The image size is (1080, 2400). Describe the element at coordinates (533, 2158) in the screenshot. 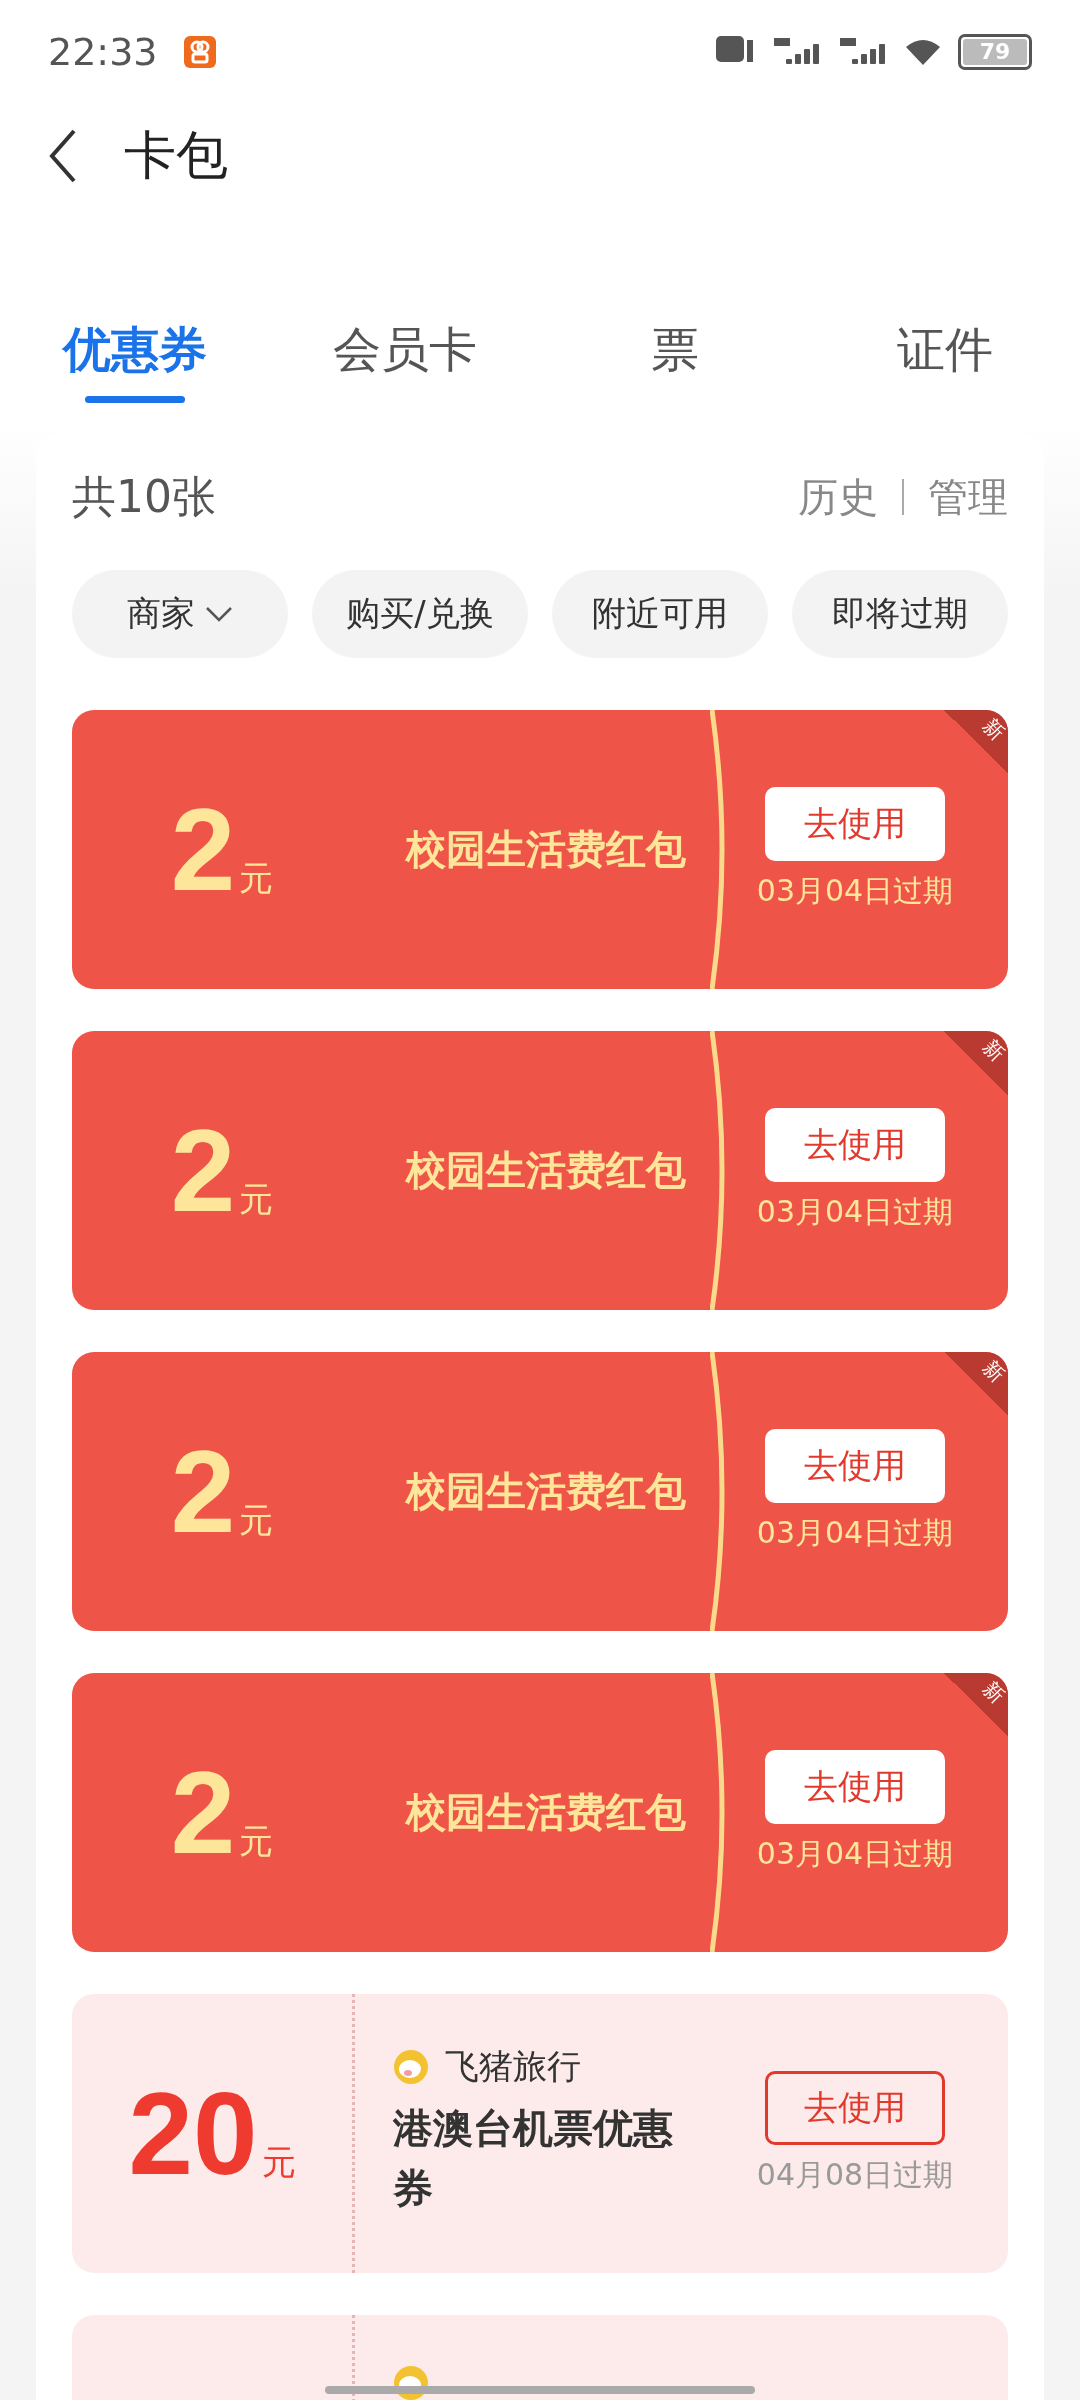

I see `coupon-title: 港澳台机票优惠券` at that location.